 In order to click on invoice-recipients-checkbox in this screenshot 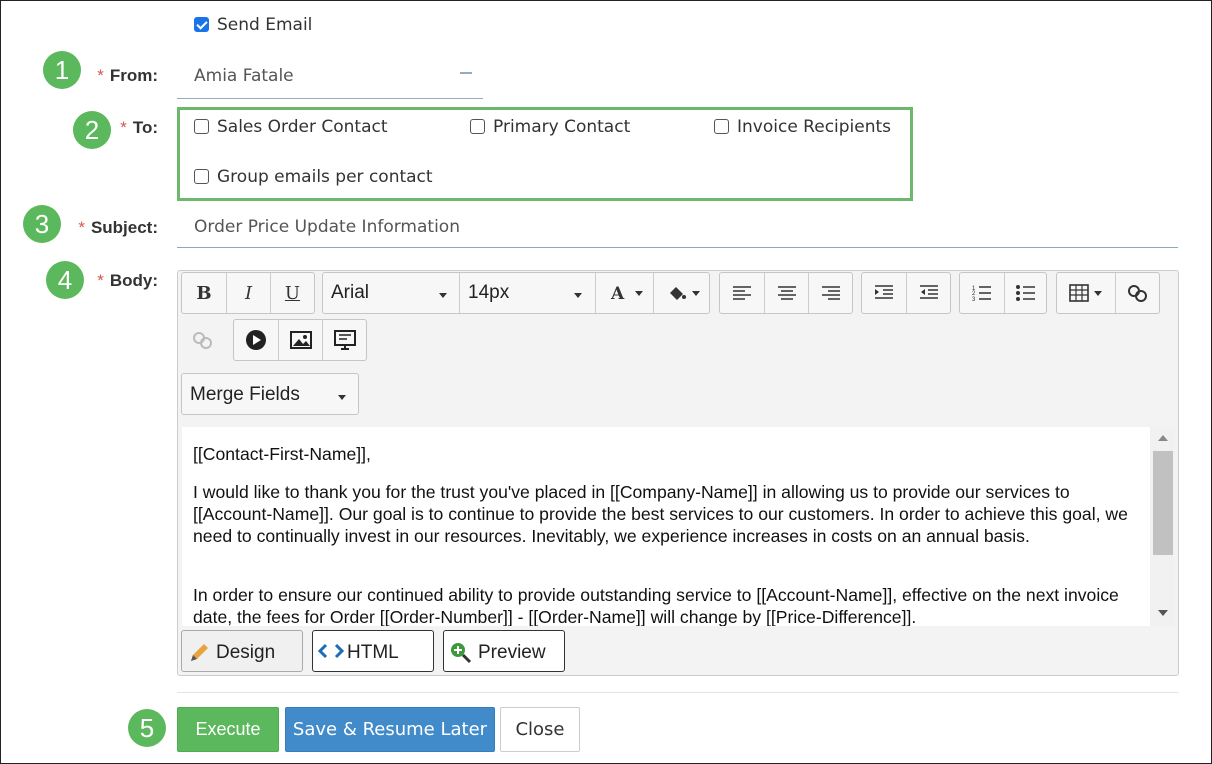, I will do `click(721, 126)`.